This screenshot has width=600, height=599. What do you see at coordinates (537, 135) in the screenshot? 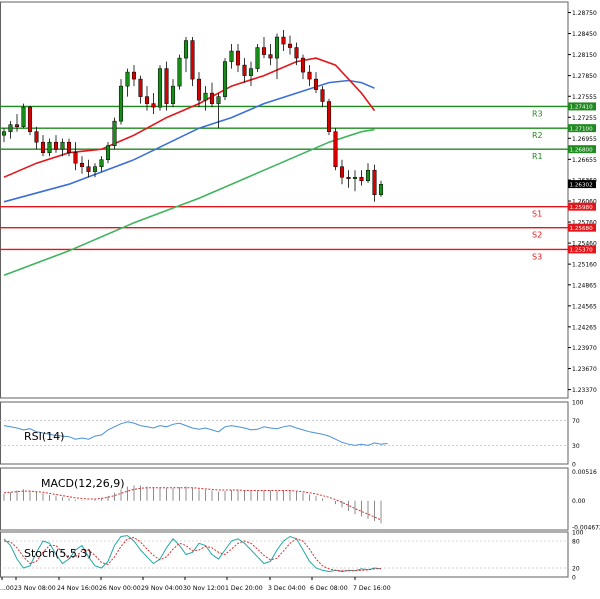
I see `level-name-r2: R2` at bounding box center [537, 135].